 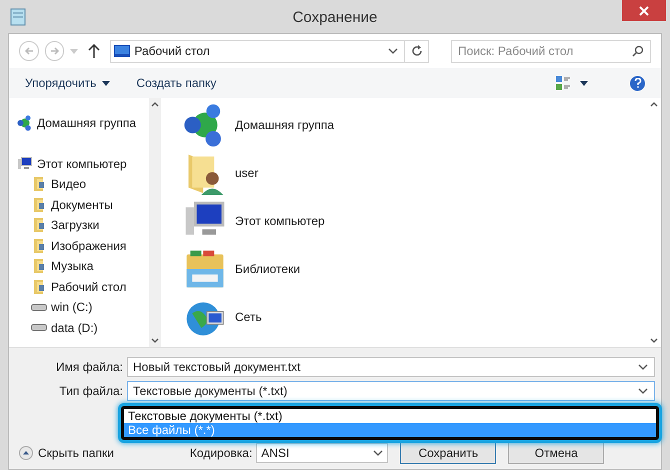 I want to click on sidebar-item: Музыка, so click(x=83, y=266).